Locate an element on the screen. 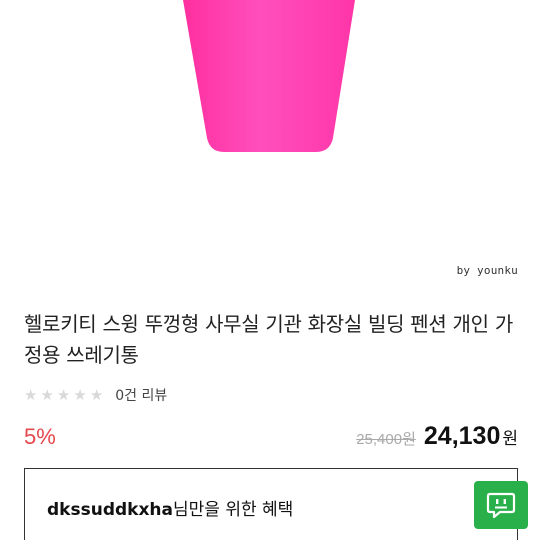 The height and width of the screenshot is (540, 540). sale-price: 24,130 is located at coordinates (462, 436).